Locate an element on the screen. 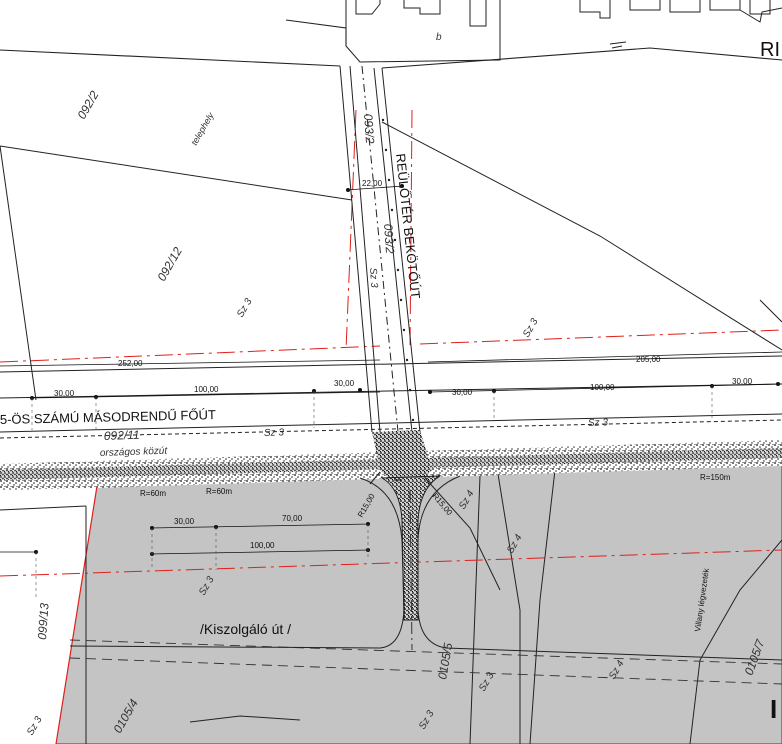 Image resolution: width=782 pixels, height=744 pixels. dim-connector-width: 22,00 is located at coordinates (372, 183).